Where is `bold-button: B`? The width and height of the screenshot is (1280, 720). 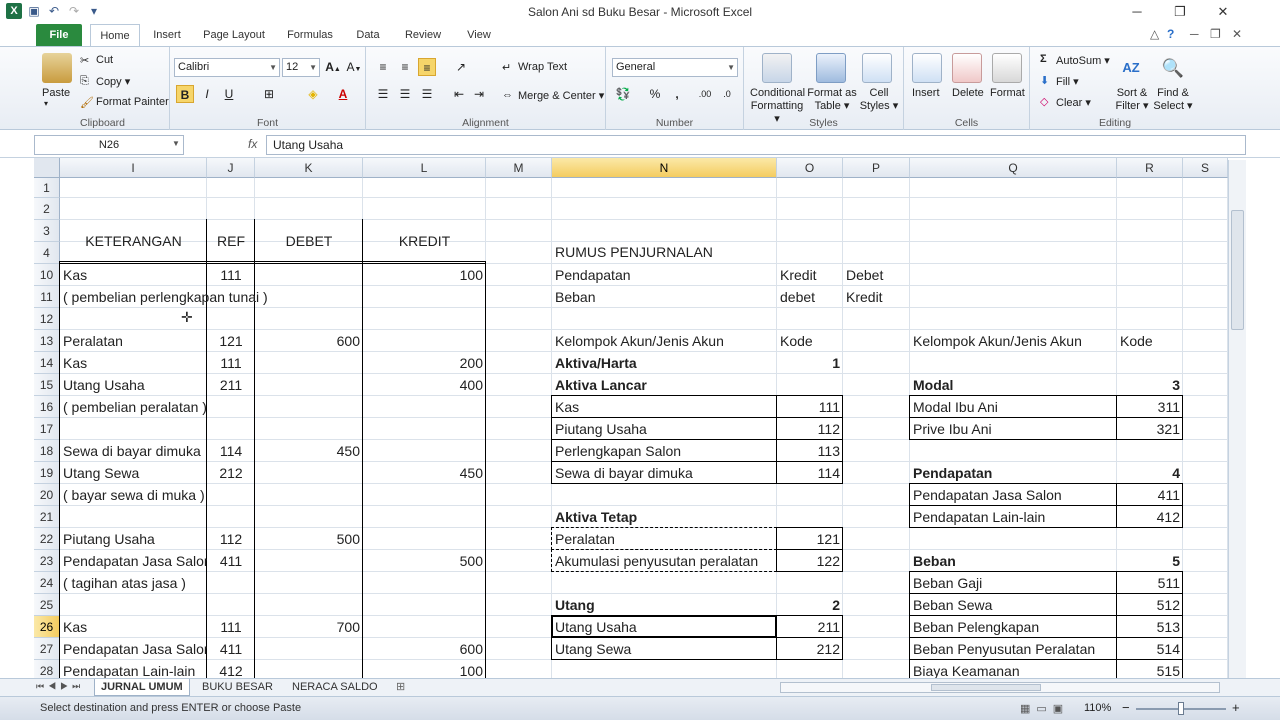
bold-button: B is located at coordinates (185, 94).